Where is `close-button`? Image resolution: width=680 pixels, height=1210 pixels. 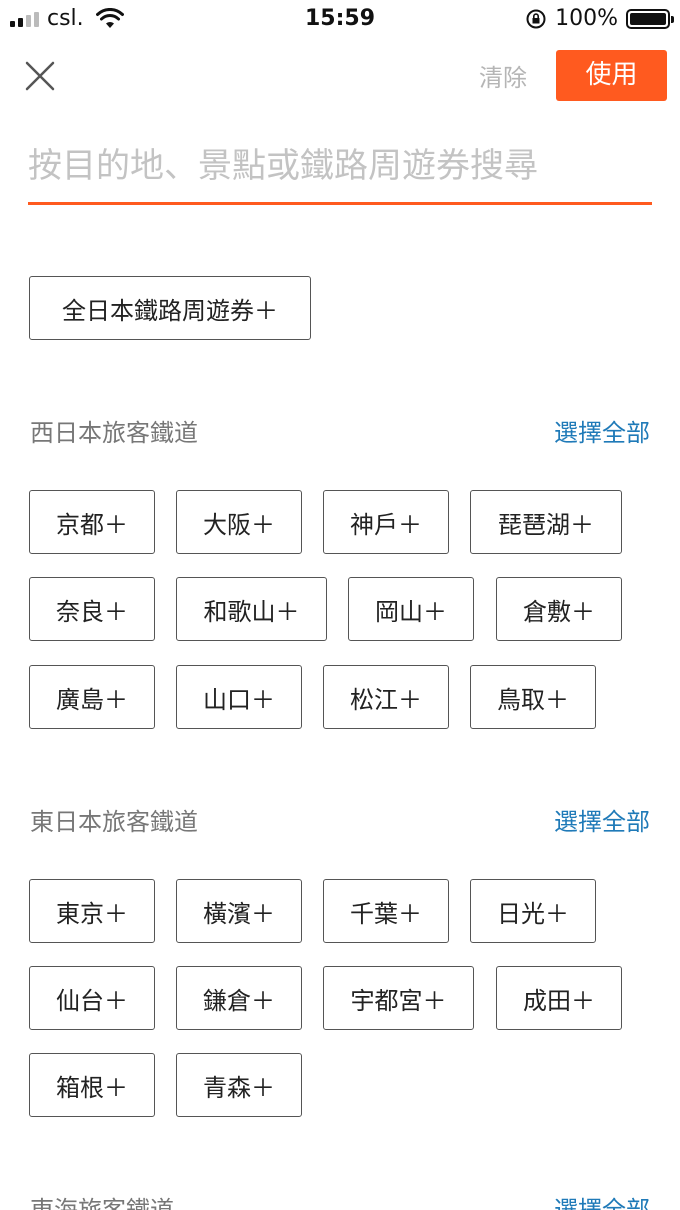
close-button is located at coordinates (40, 76).